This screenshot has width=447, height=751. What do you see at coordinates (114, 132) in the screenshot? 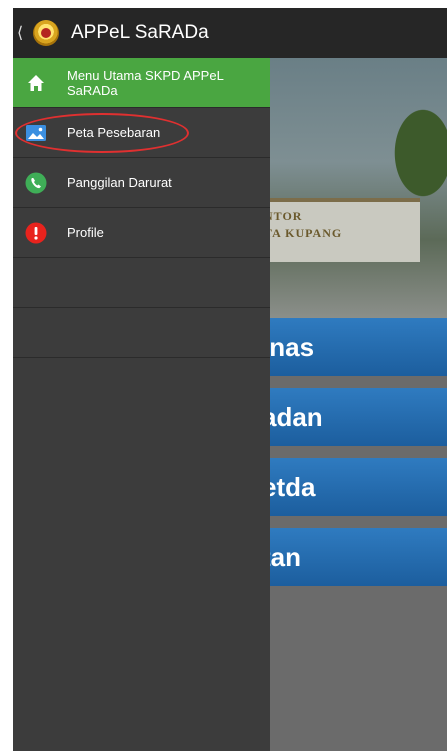
I see `drawer-item-label: Peta Pesebaran` at bounding box center [114, 132].